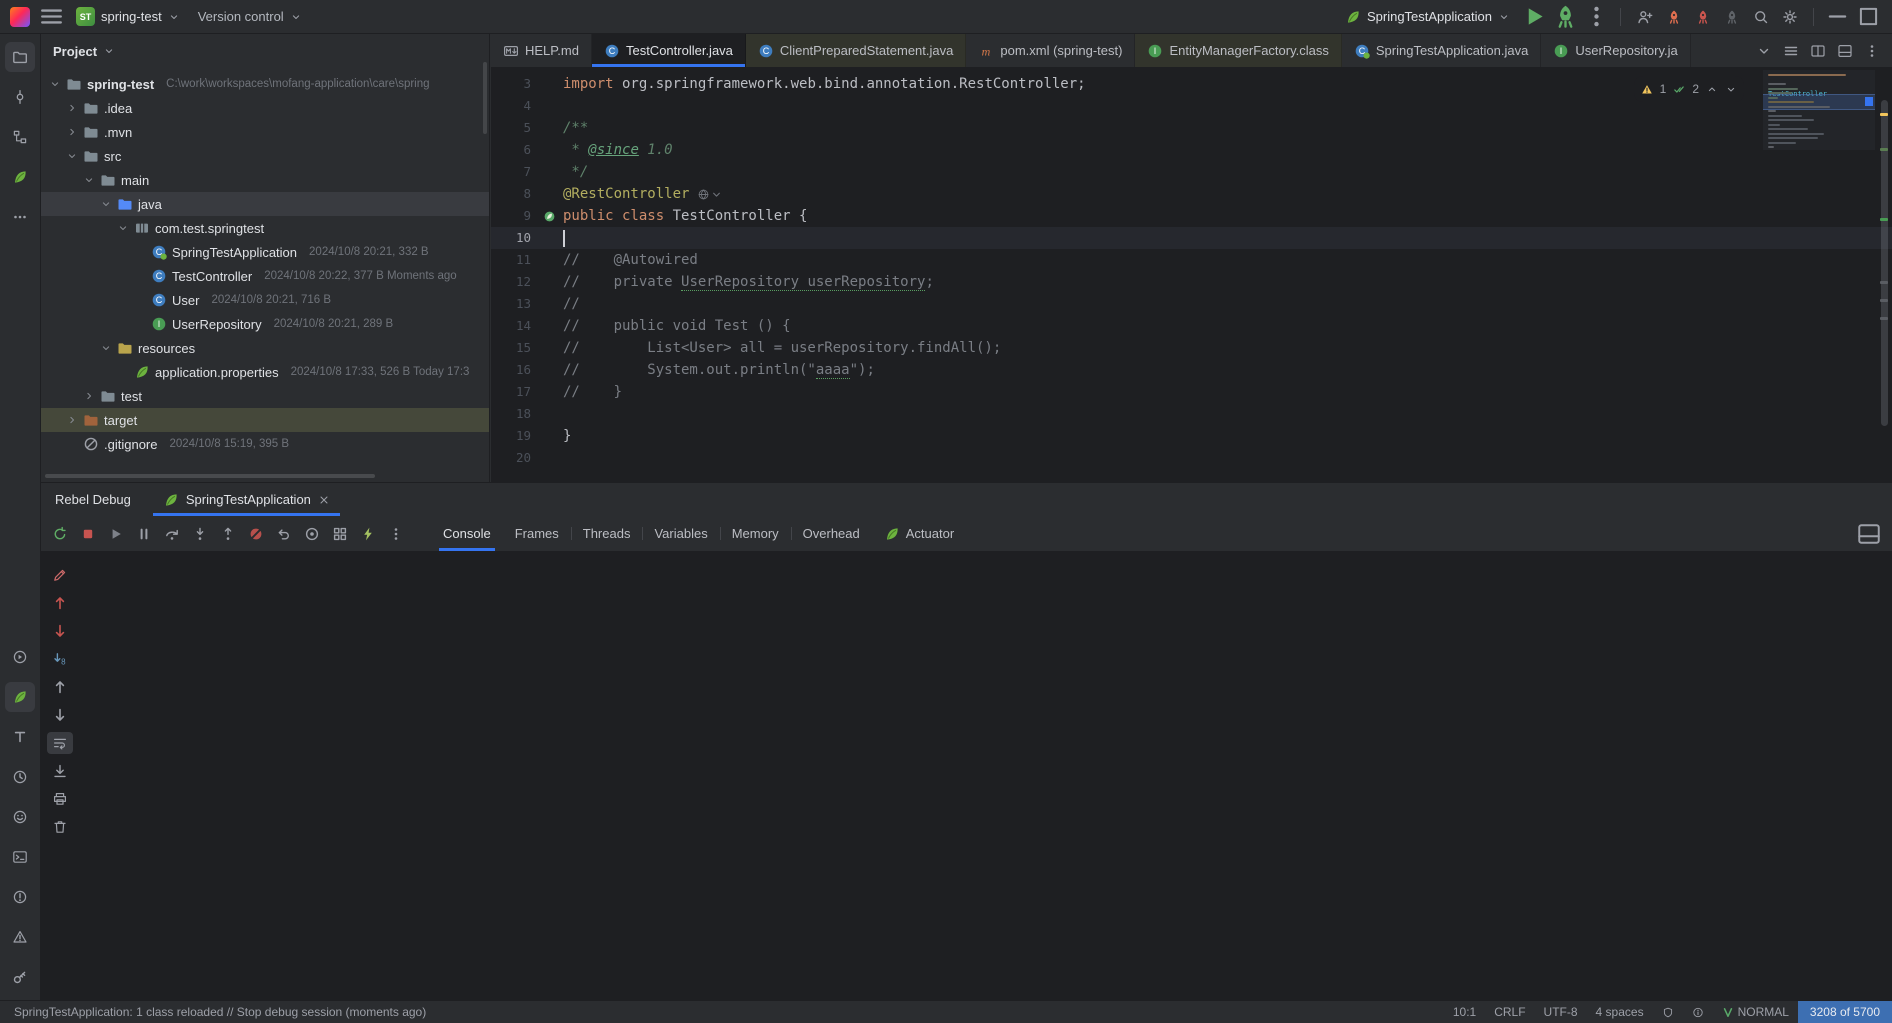 The height and width of the screenshot is (1023, 1892). I want to click on tool-strip-notifications, so click(20, 937).